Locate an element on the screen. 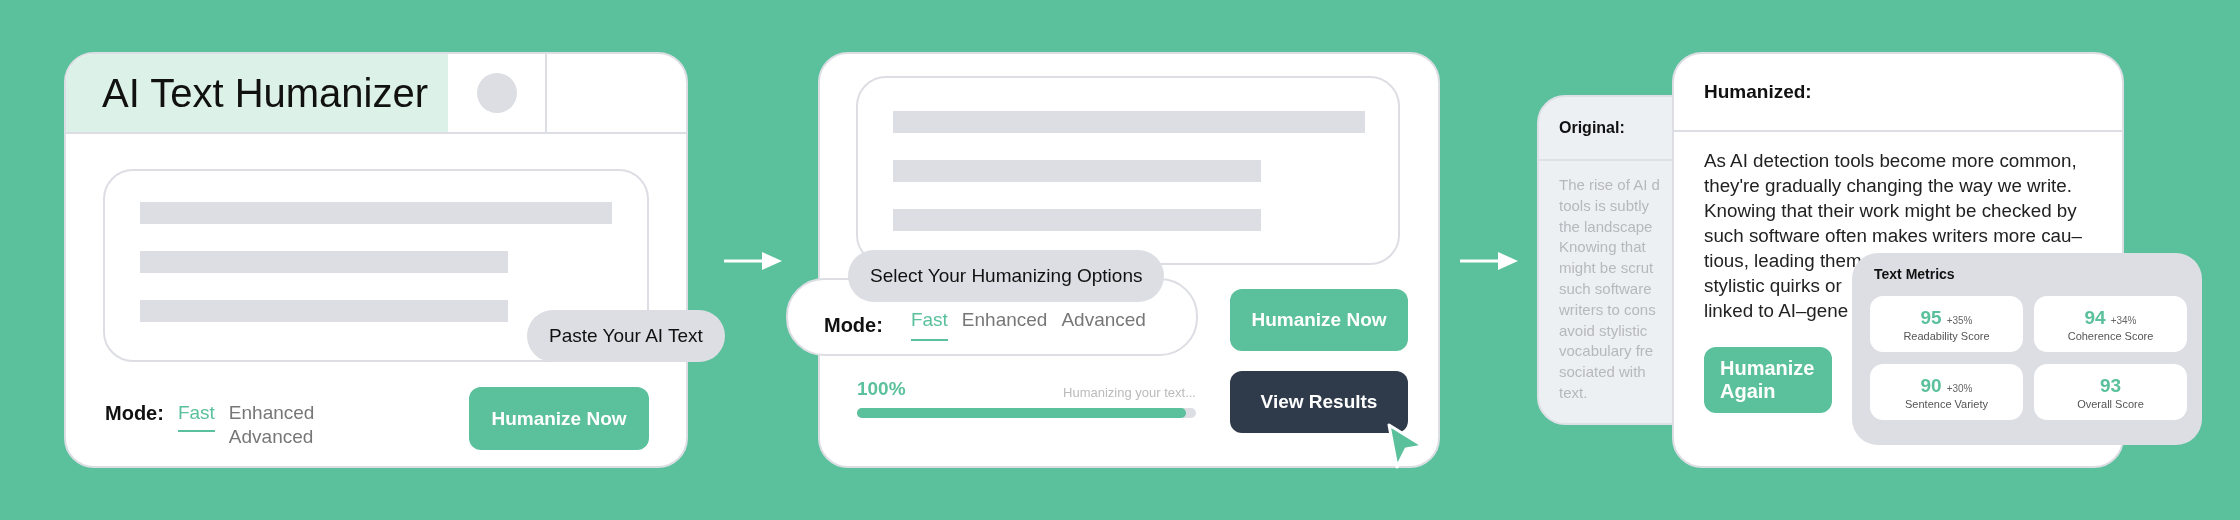  view-results-button: View Results is located at coordinates (1319, 402).